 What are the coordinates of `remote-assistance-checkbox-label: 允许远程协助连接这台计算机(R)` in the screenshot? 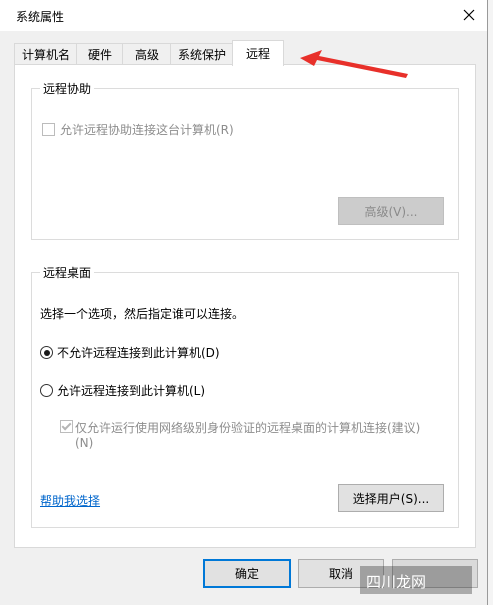 It's located at (147, 130).